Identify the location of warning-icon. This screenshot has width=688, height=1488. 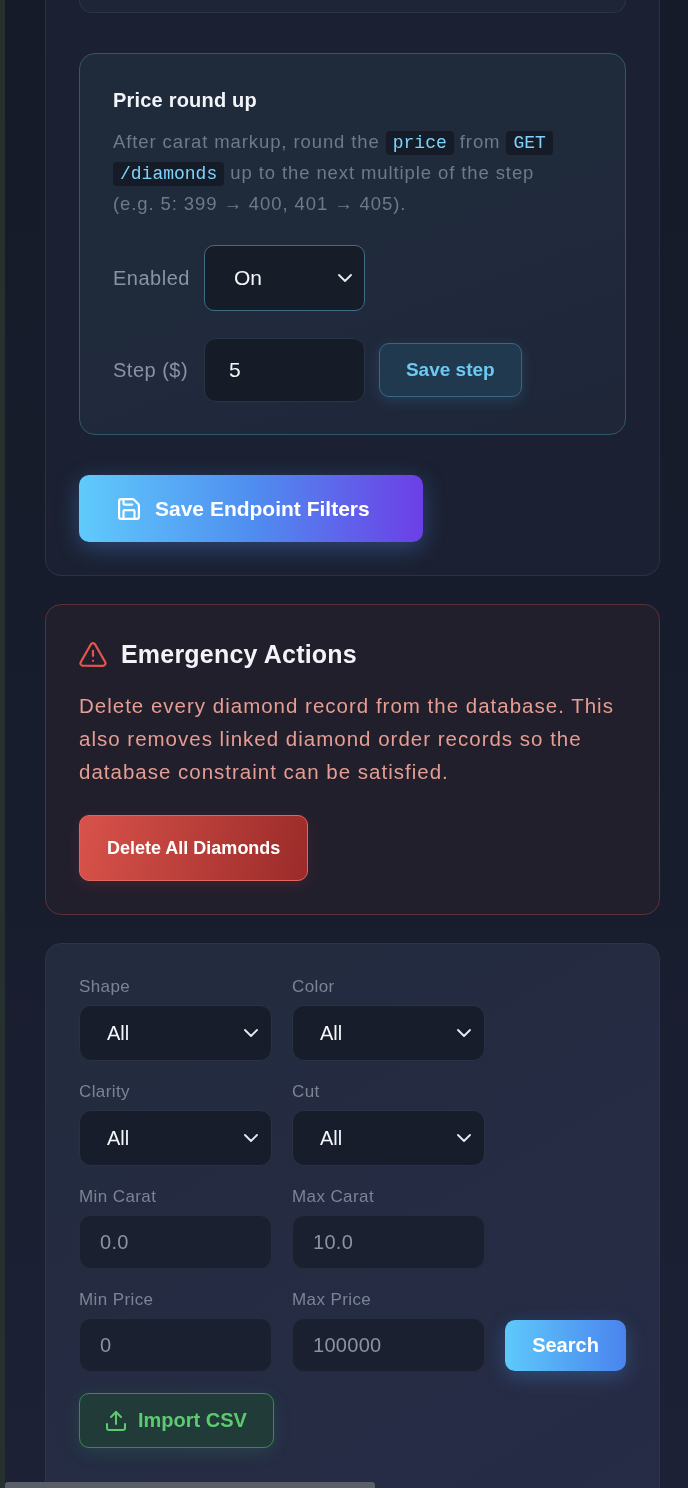
(93, 654).